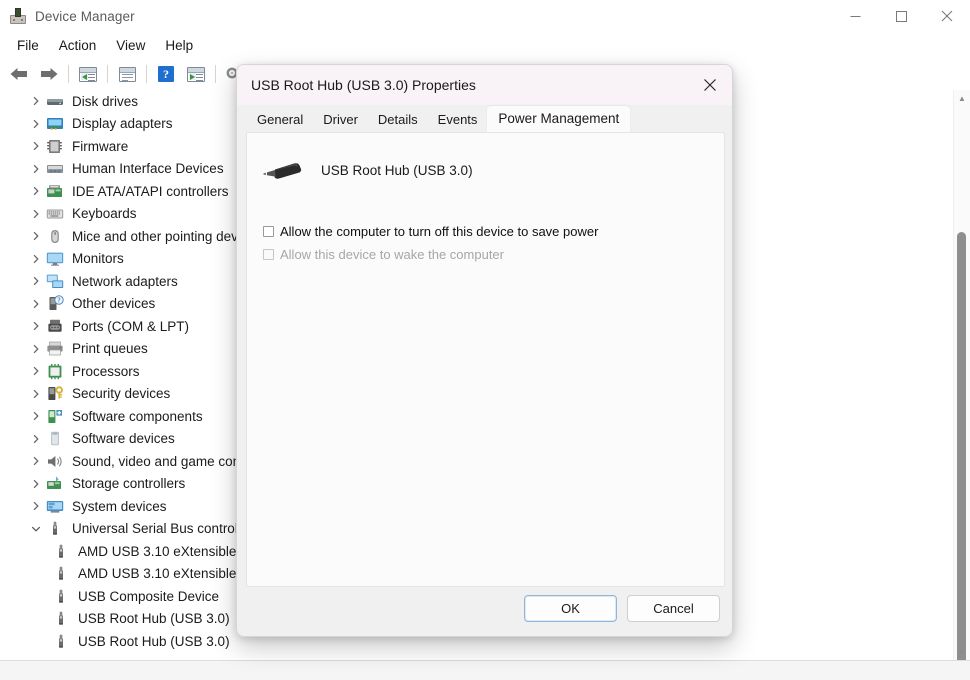 This screenshot has width=970, height=680. Describe the element at coordinates (458, 120) in the screenshot. I see `tab-events: Events` at that location.